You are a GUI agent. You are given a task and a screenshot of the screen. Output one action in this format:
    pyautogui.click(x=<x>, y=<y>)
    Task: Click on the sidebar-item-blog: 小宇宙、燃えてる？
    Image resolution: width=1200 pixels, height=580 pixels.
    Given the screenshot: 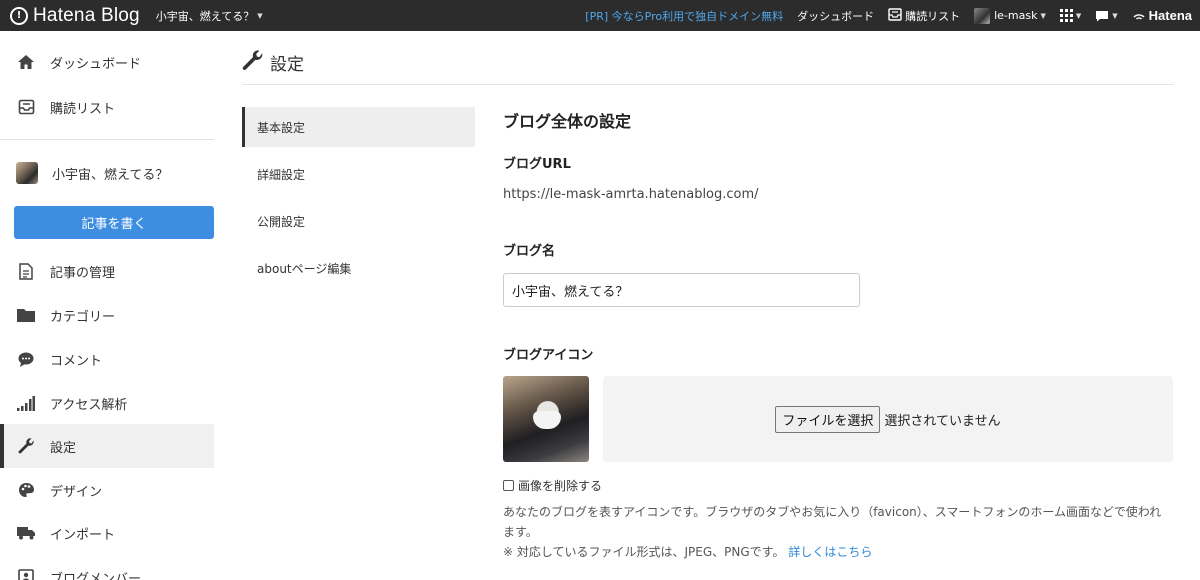 What is the action you would take?
    pyautogui.click(x=107, y=173)
    